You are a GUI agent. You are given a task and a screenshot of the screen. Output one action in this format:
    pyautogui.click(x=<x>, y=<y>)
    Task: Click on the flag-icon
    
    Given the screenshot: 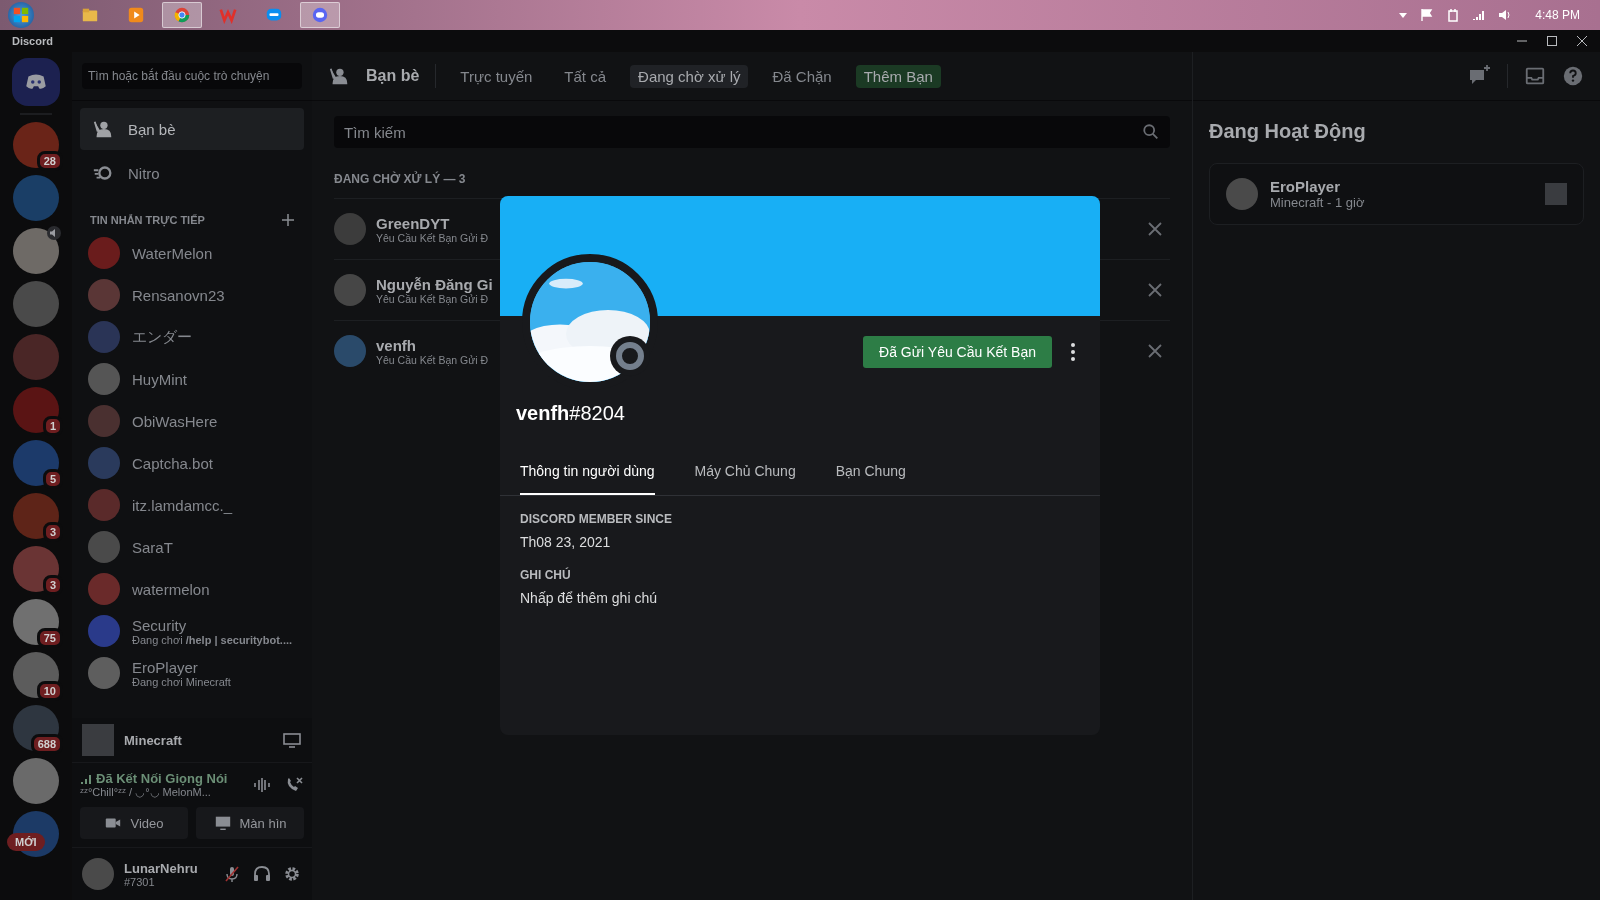 What is the action you would take?
    pyautogui.click(x=1427, y=15)
    